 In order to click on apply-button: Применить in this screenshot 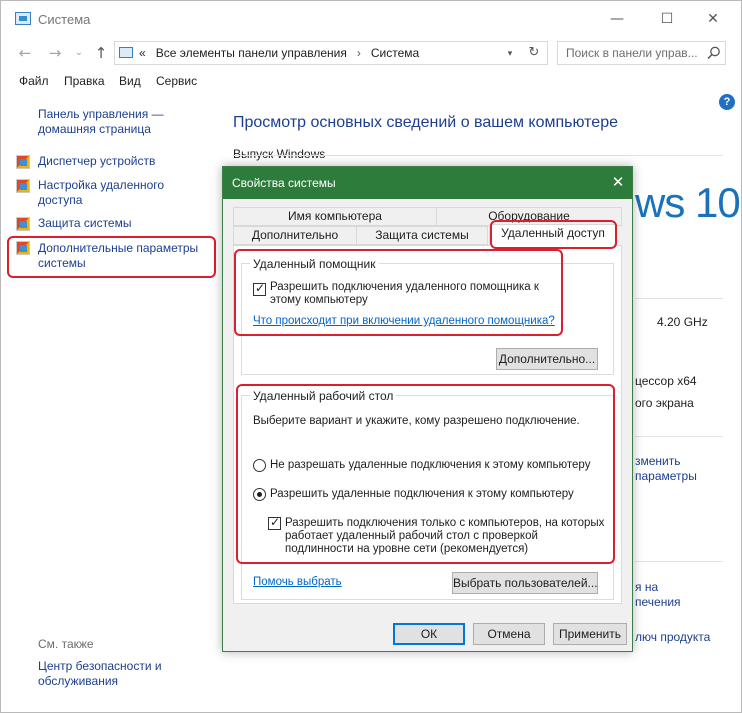, I will do `click(590, 634)`.